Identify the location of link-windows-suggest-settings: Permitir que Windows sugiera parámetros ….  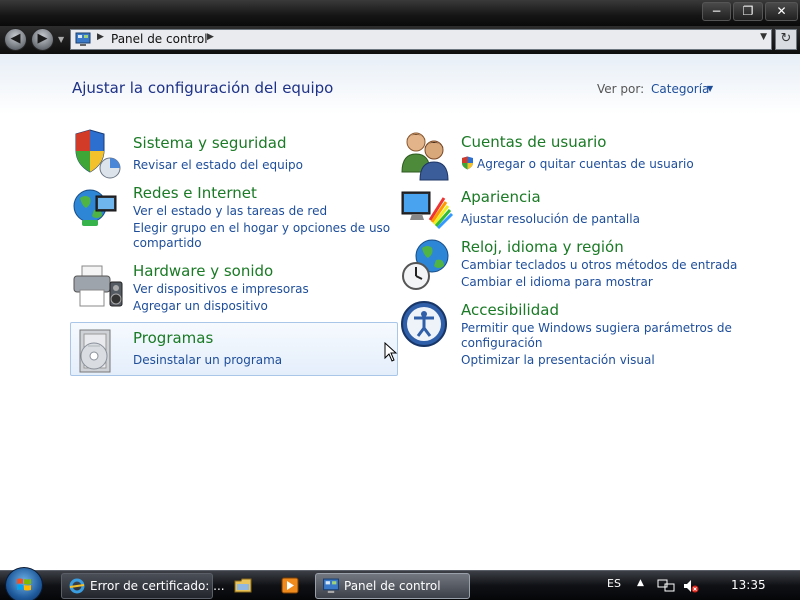
(596, 328).